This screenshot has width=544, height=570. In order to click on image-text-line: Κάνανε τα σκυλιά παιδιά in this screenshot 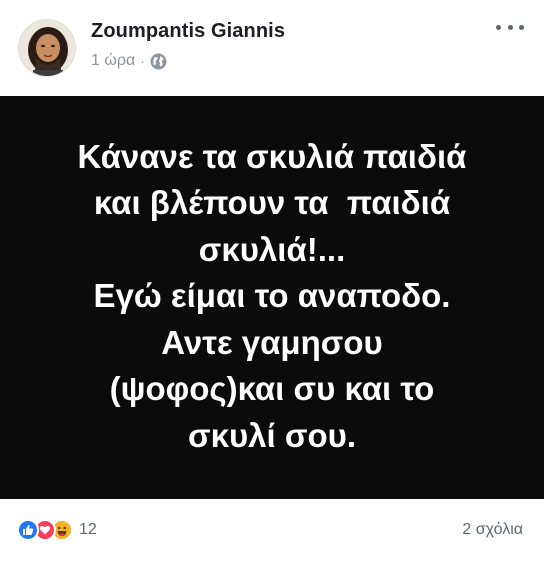, I will do `click(272, 156)`.